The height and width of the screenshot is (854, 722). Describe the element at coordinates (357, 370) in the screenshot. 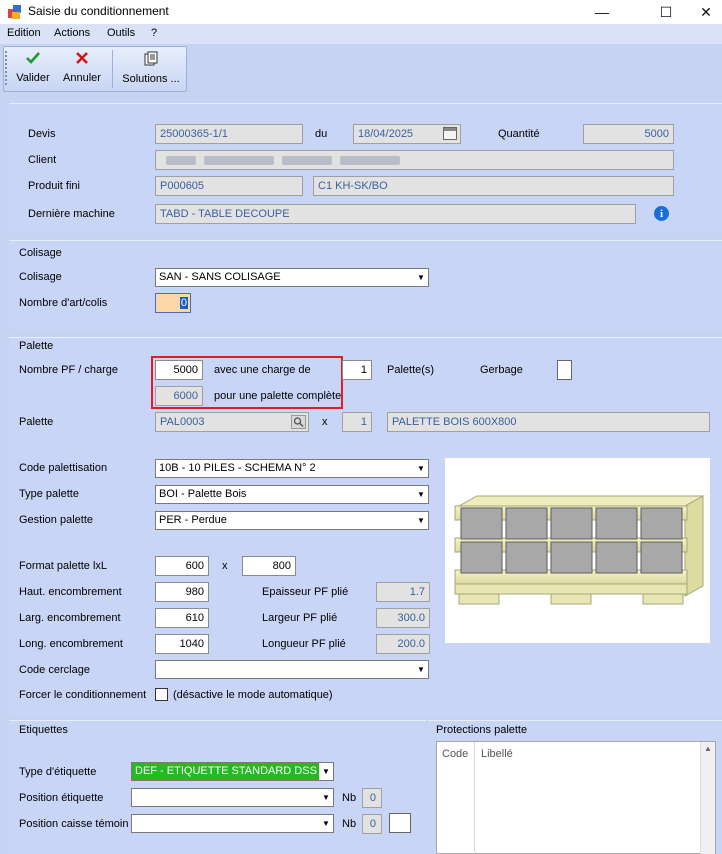

I see `charge-field: 1` at that location.